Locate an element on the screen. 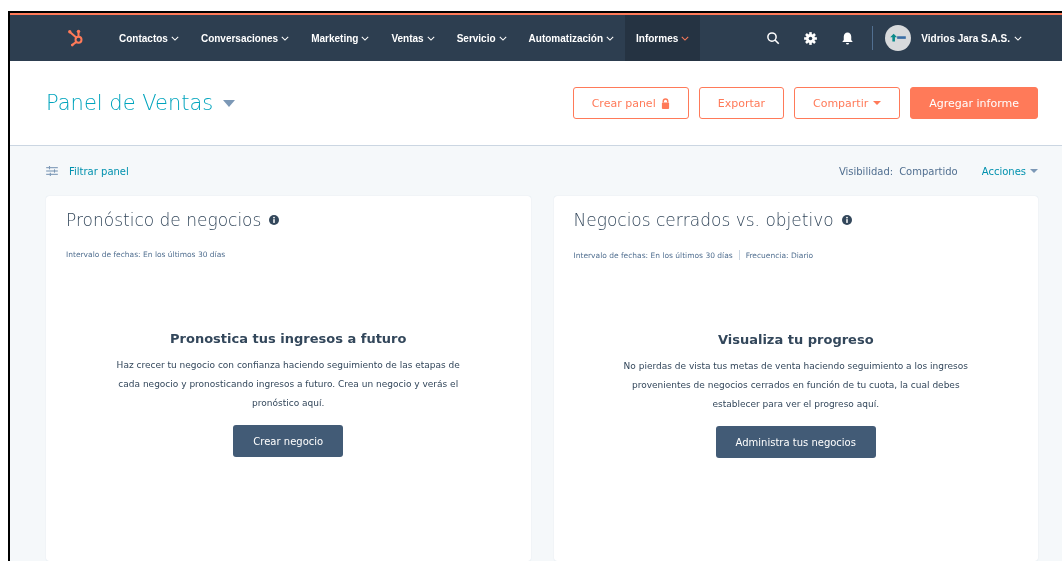 The height and width of the screenshot is (561, 1062). nav-menu-item: Automatización is located at coordinates (571, 38).